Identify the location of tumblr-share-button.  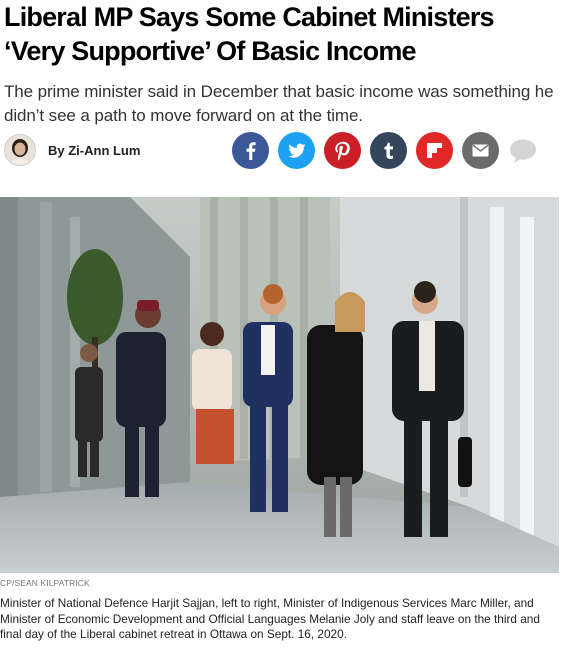
(388, 150).